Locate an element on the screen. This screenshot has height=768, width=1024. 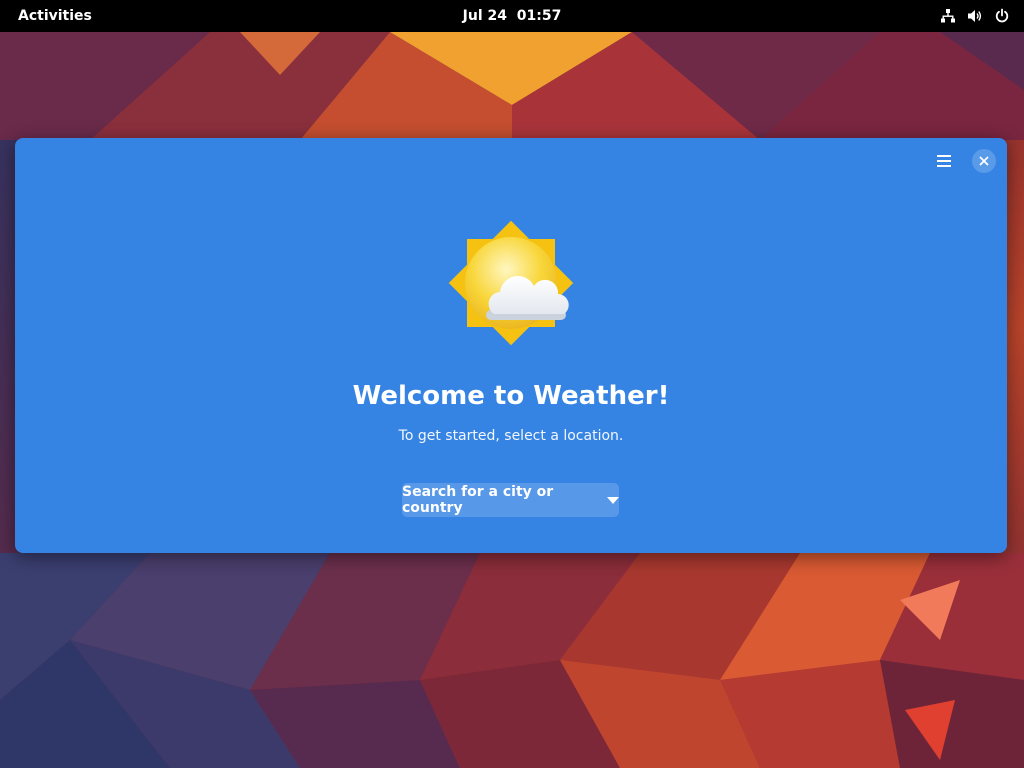
activities-button: Activities is located at coordinates (55, 16).